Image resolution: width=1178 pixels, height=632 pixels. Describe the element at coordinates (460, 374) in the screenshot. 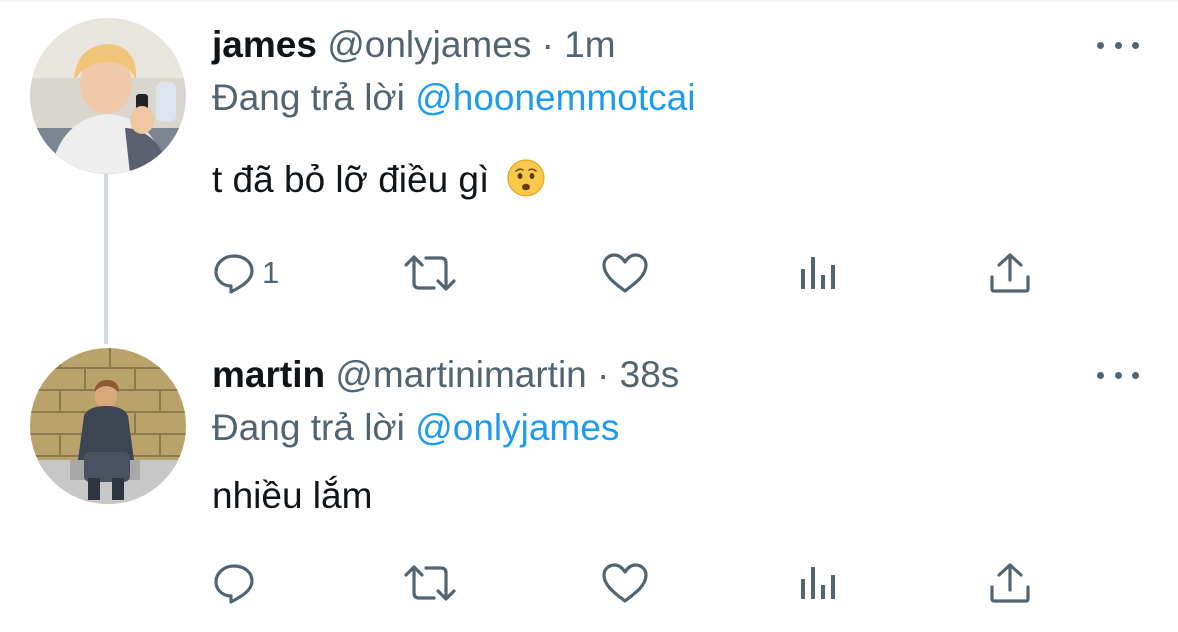

I see `user-handle: @martinimartin` at that location.